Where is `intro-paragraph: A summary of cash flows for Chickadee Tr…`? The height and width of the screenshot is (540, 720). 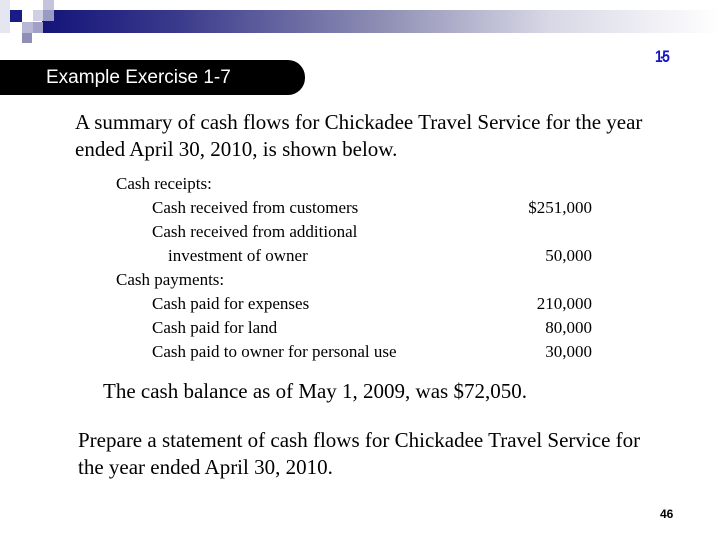 intro-paragraph: A summary of cash flows for Chickadee Tr… is located at coordinates (359, 135).